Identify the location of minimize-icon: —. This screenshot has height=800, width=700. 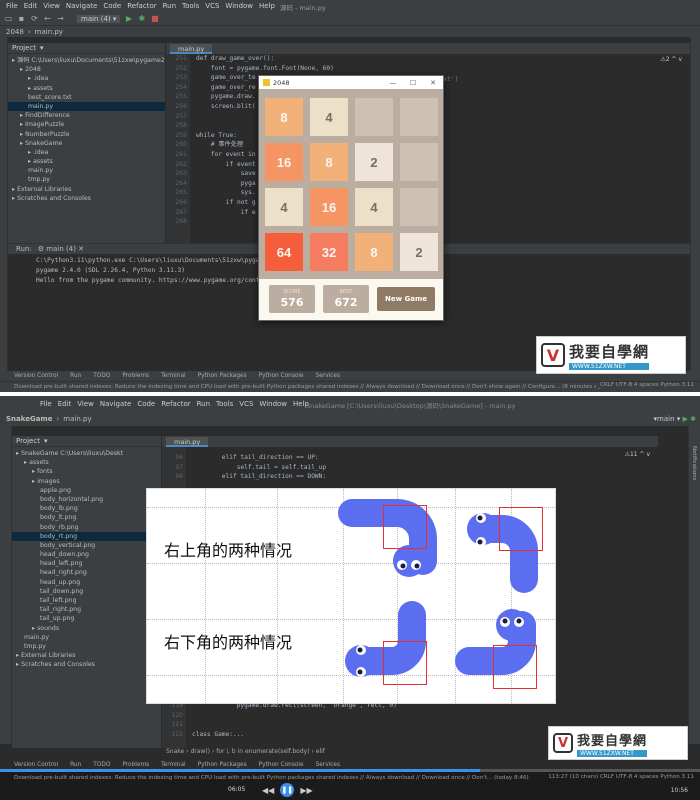
(393, 83).